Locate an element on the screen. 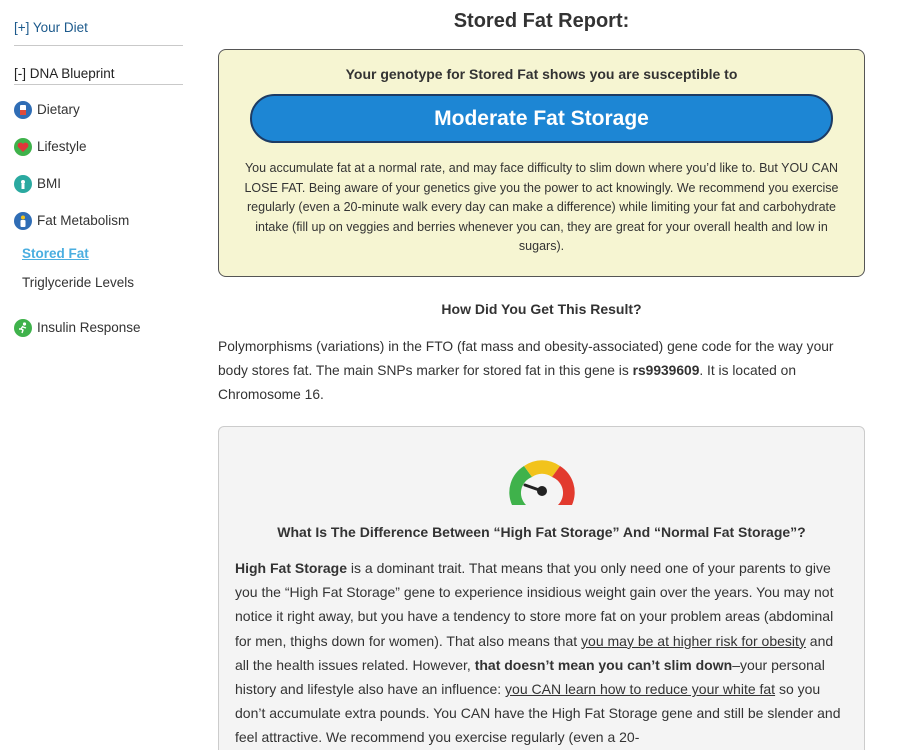 Image resolution: width=900 pixels, height=750 pixels. high-fat-storage-term: High Fat Storage is located at coordinates (291, 568).